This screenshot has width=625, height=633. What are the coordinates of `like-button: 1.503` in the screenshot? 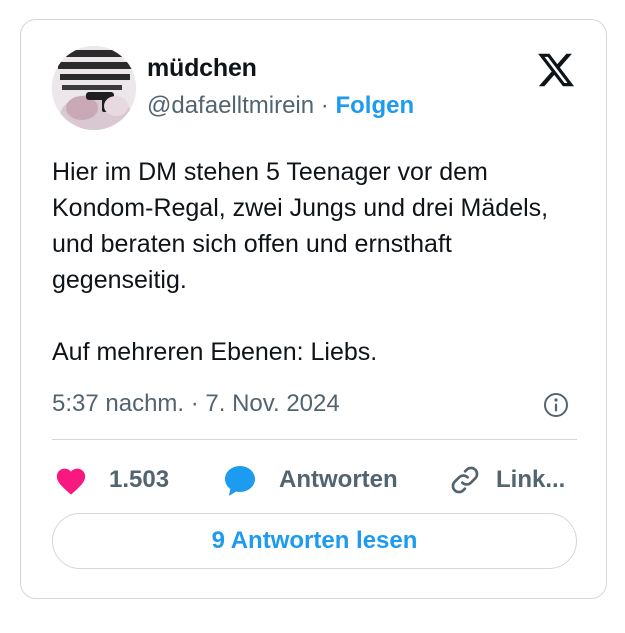 It's located at (111, 480).